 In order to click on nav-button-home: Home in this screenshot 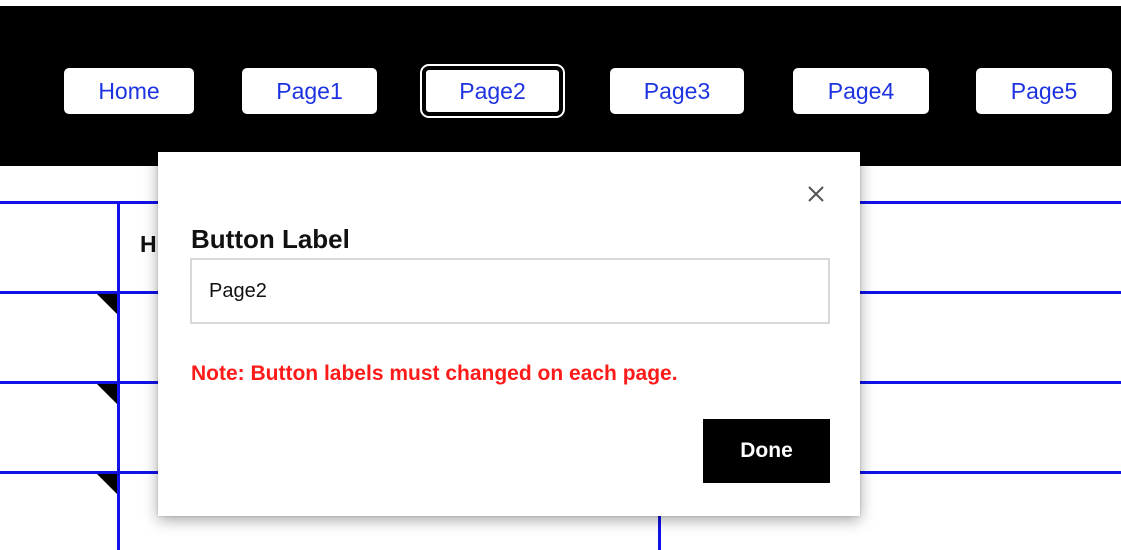, I will do `click(129, 91)`.